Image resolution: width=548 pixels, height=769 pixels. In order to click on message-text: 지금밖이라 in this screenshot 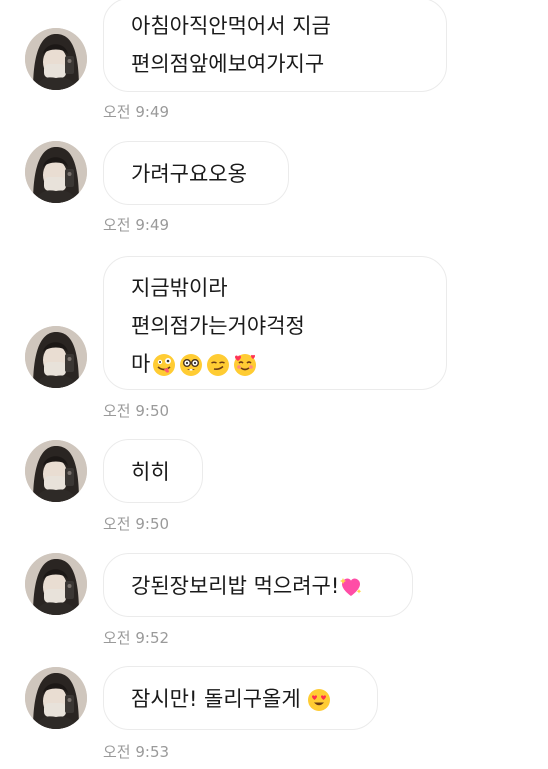, I will do `click(179, 288)`.